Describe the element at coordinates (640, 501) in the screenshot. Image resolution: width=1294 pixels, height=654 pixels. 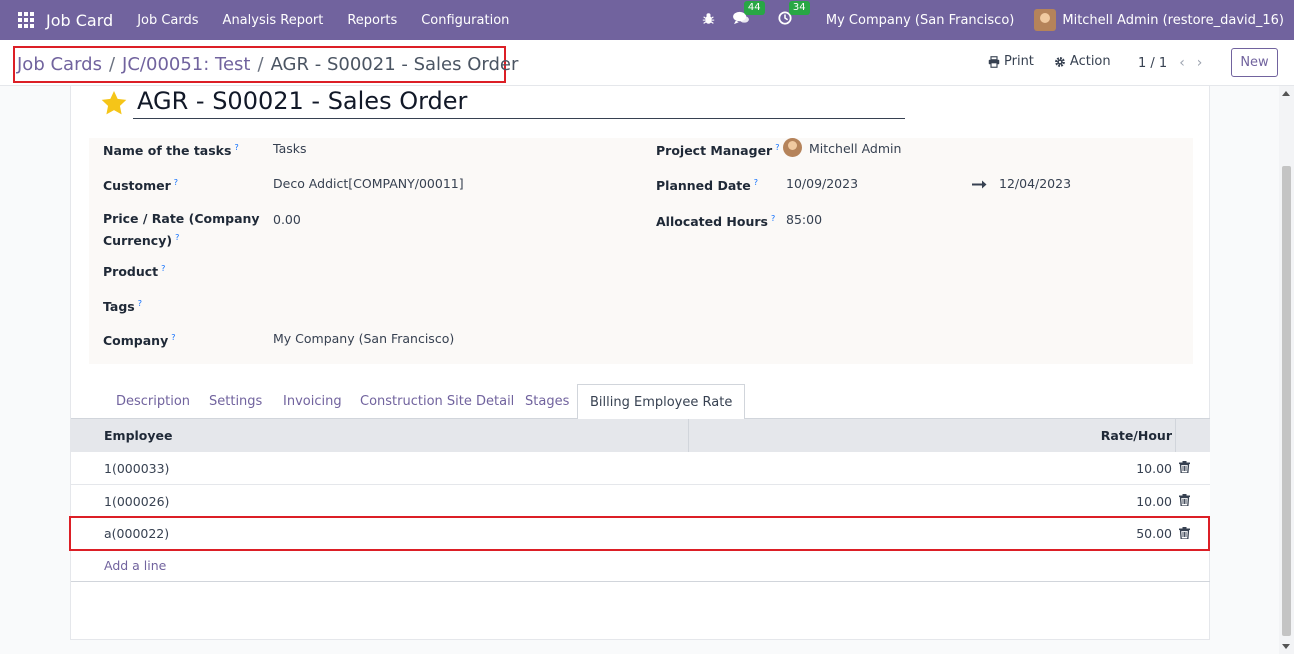
I see `table-row: 1(000026) 10.00` at that location.